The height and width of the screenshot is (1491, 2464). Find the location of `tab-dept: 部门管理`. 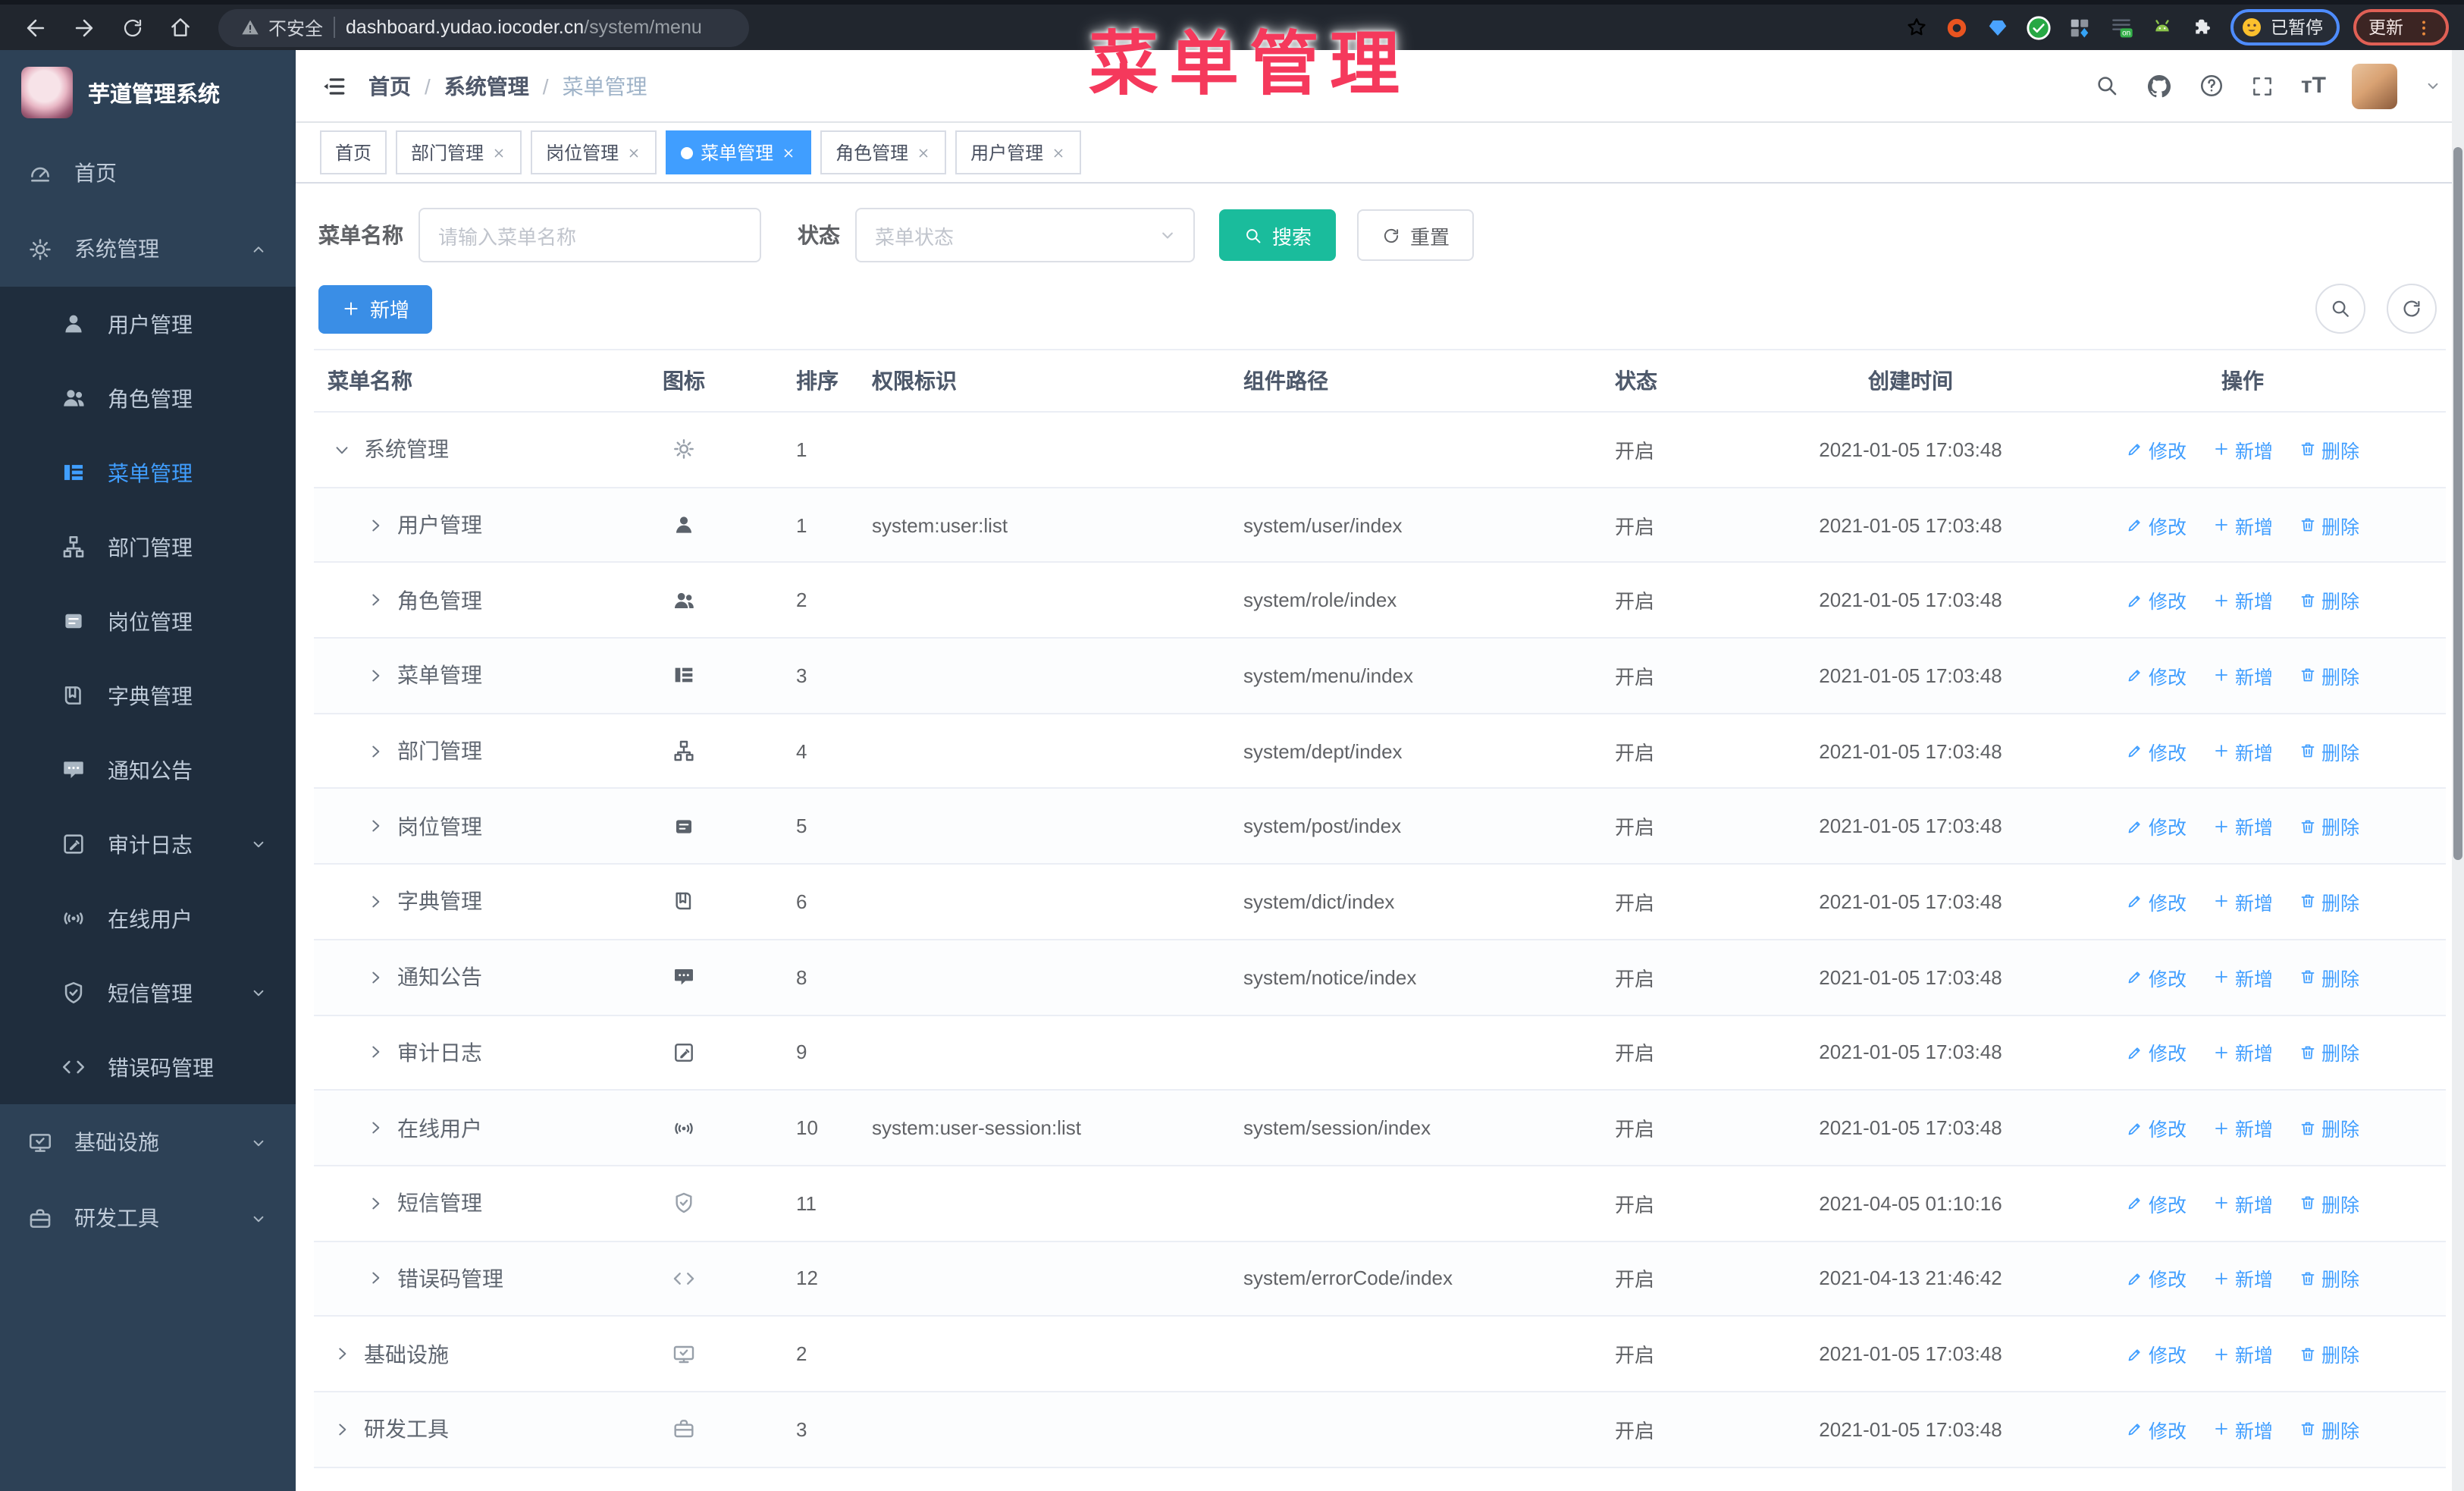

tab-dept: 部门管理 is located at coordinates (459, 152).